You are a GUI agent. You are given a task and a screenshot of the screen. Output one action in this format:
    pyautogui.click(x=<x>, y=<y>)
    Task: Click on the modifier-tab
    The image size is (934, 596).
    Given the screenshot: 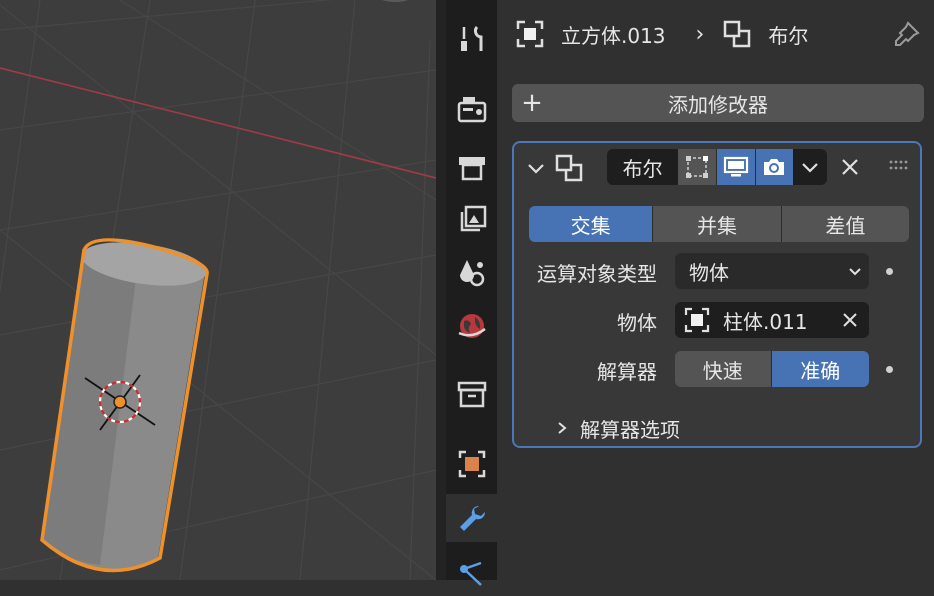 What is the action you would take?
    pyautogui.click(x=471, y=518)
    